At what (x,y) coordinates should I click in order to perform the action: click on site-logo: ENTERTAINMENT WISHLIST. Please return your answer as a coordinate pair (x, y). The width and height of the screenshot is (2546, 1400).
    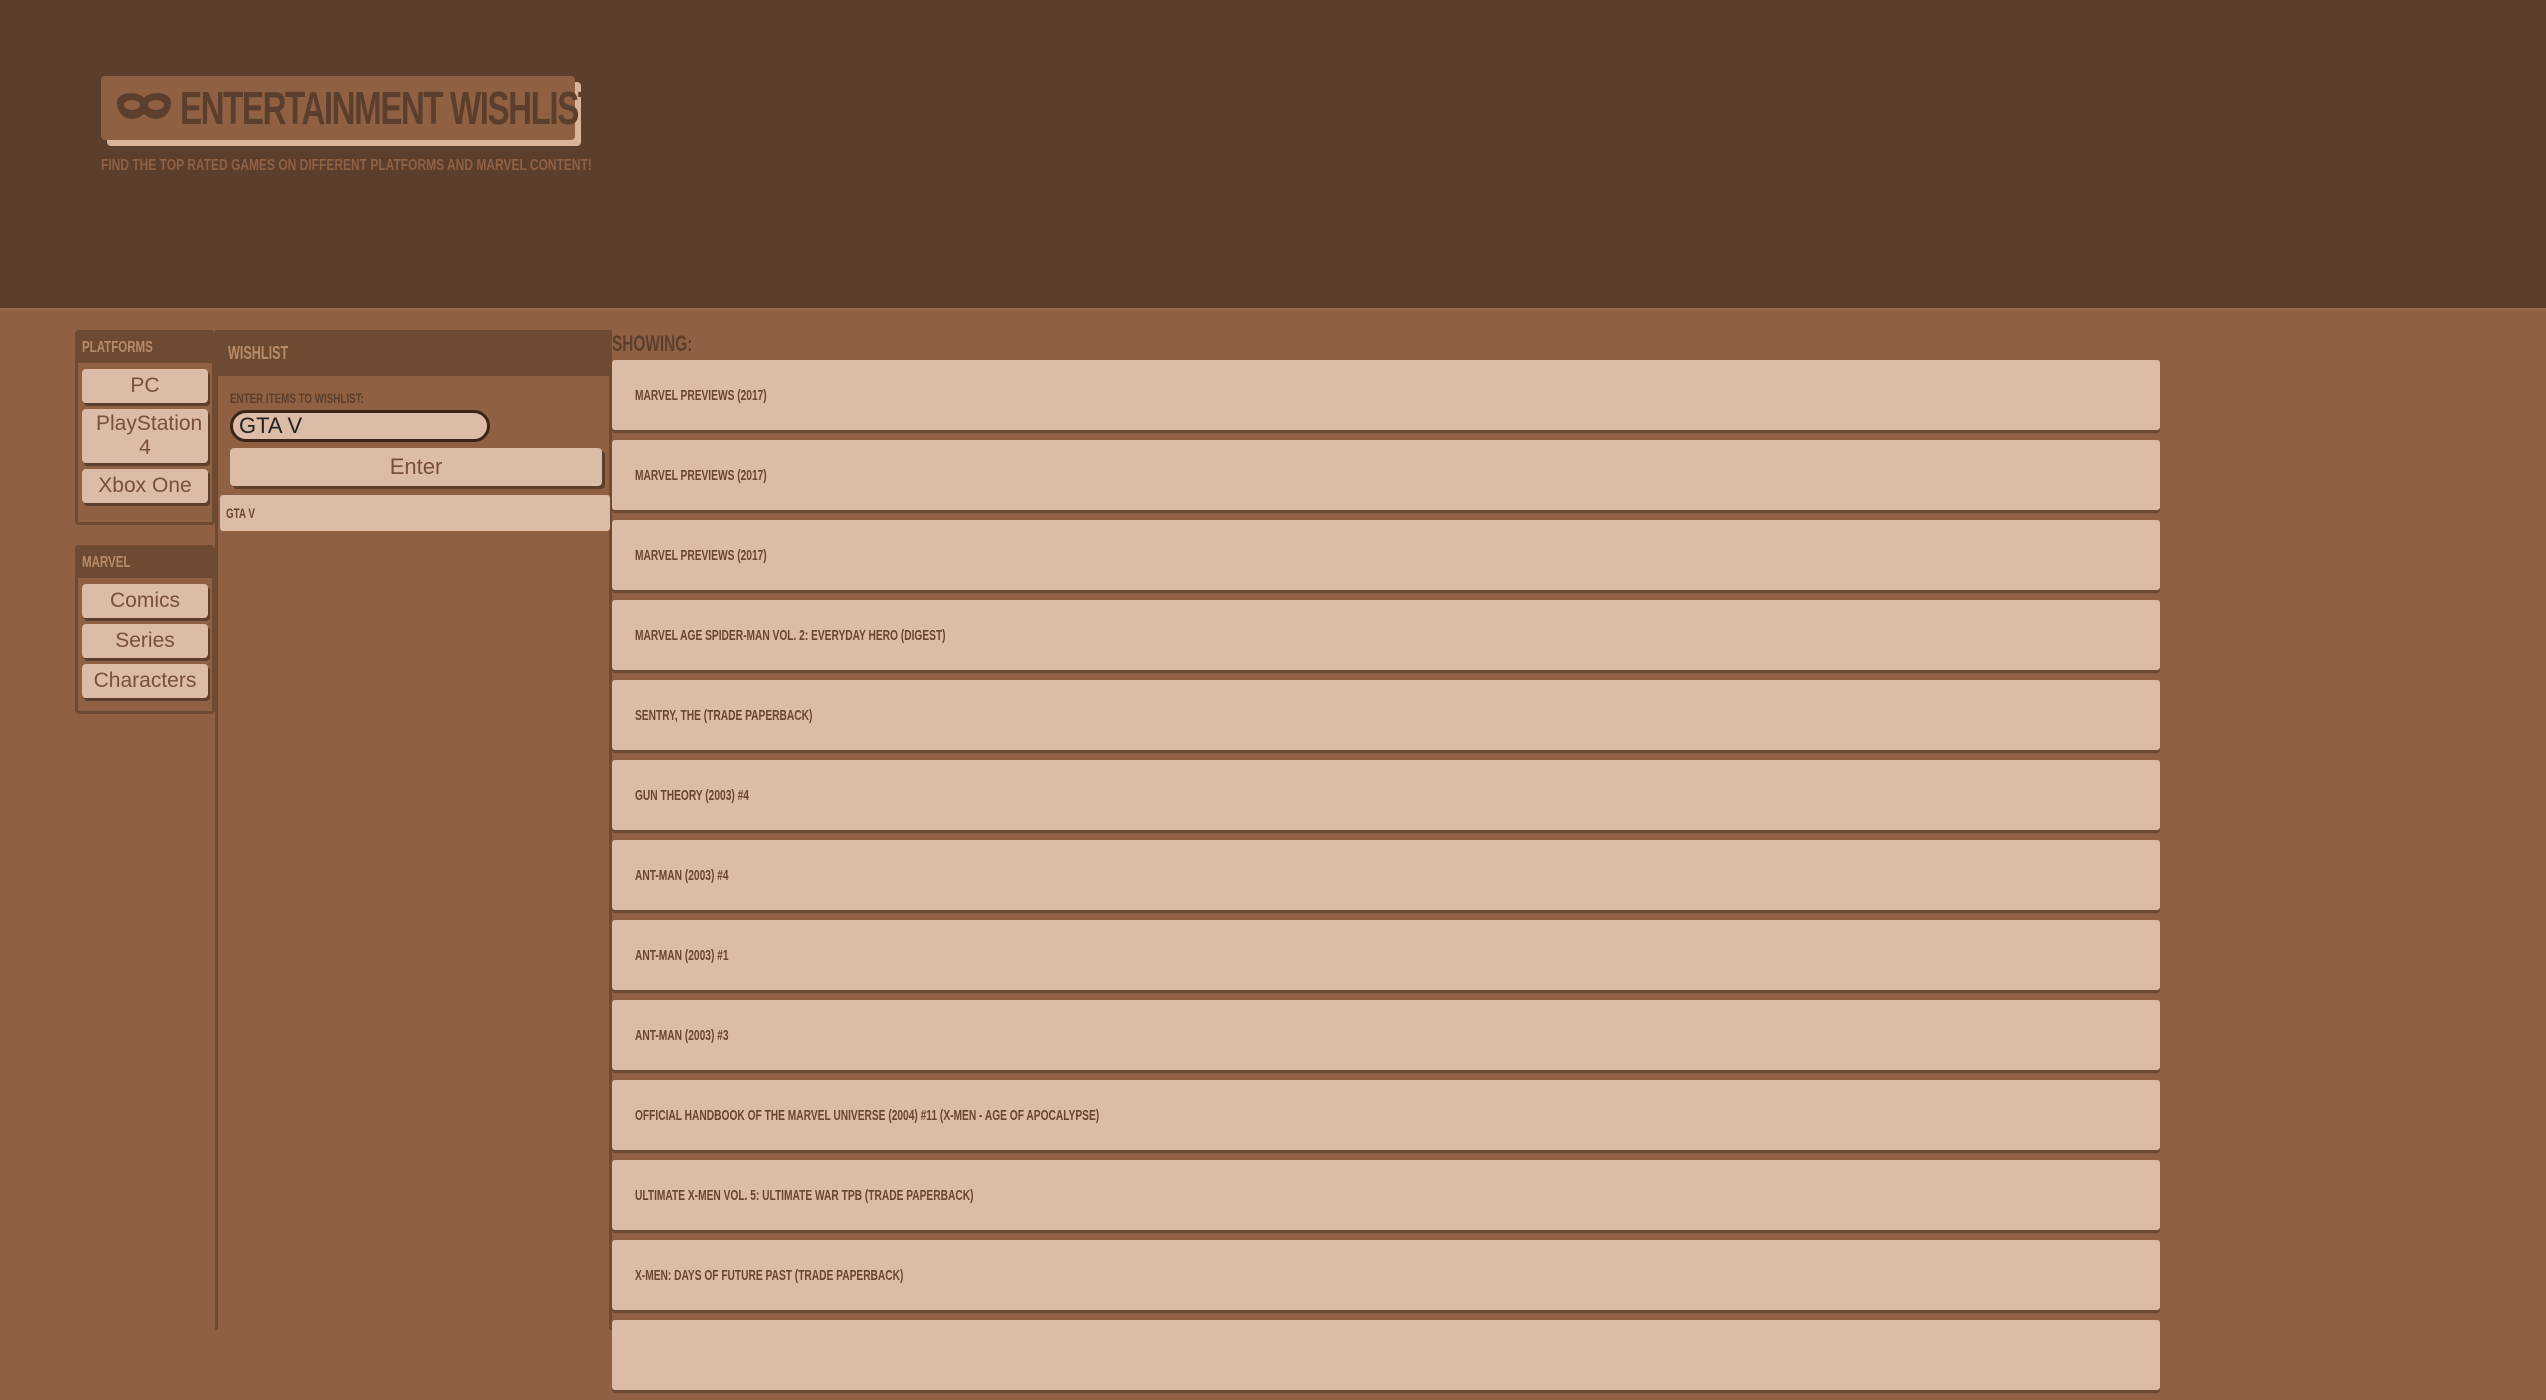
    Looking at the image, I should click on (349, 108).